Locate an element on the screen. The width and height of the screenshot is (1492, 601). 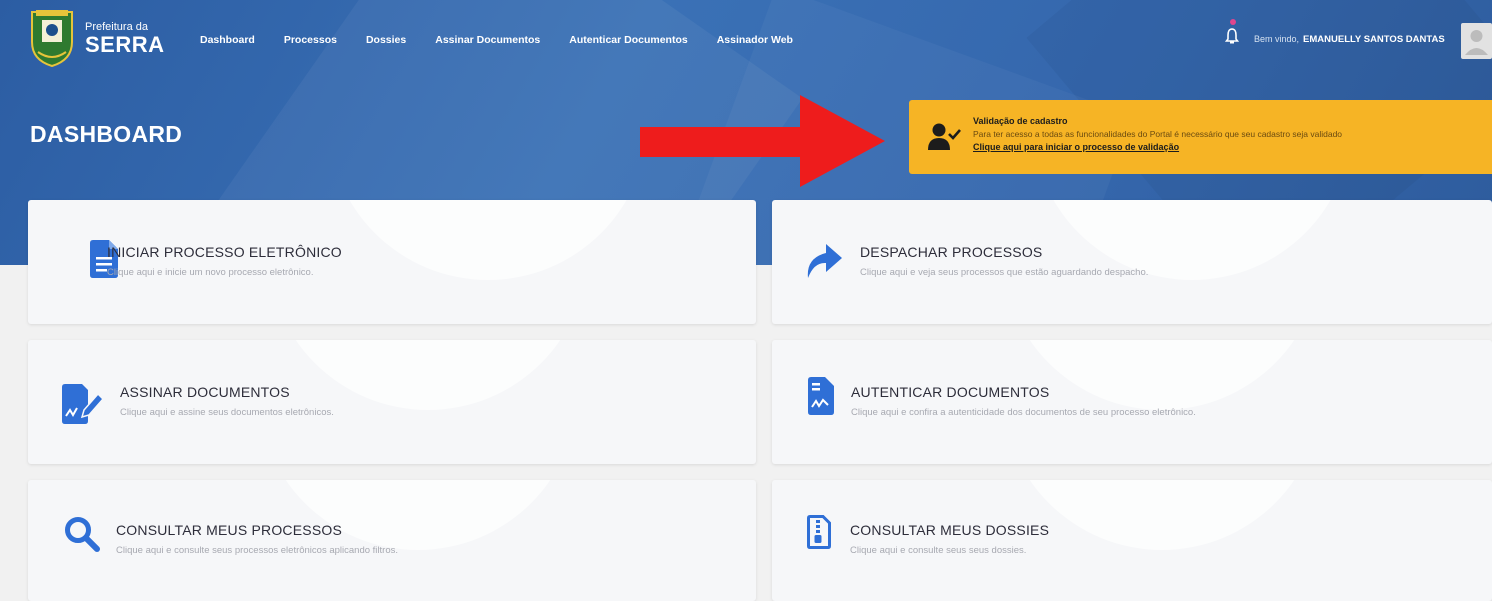
welcome-label: Bem vindo, is located at coordinates (1277, 39).